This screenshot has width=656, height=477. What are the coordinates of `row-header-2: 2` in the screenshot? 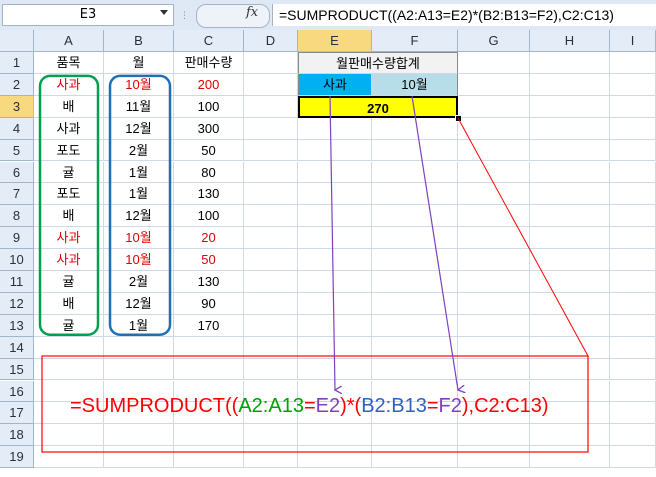 It's located at (17, 84).